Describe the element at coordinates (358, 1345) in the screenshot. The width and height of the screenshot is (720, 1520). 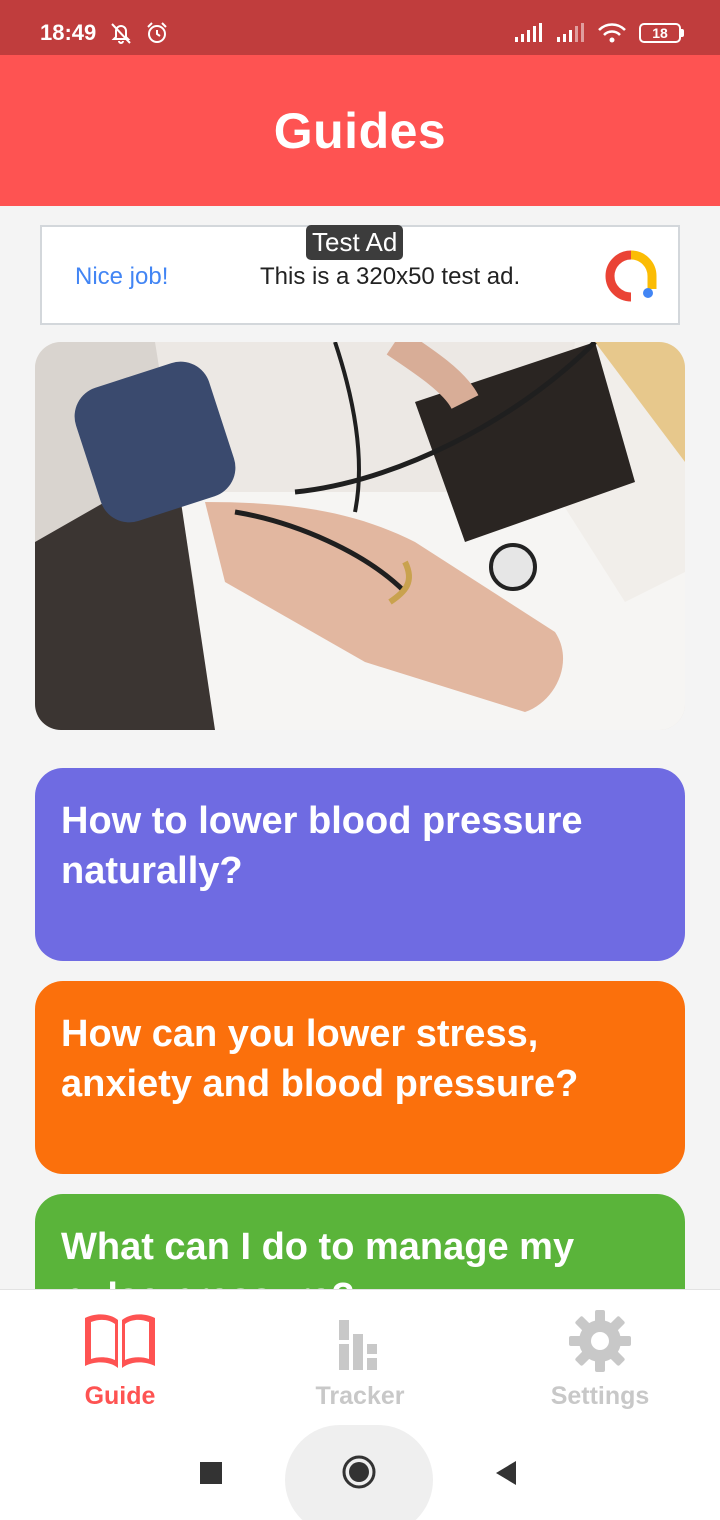
I see `chart-icon` at that location.